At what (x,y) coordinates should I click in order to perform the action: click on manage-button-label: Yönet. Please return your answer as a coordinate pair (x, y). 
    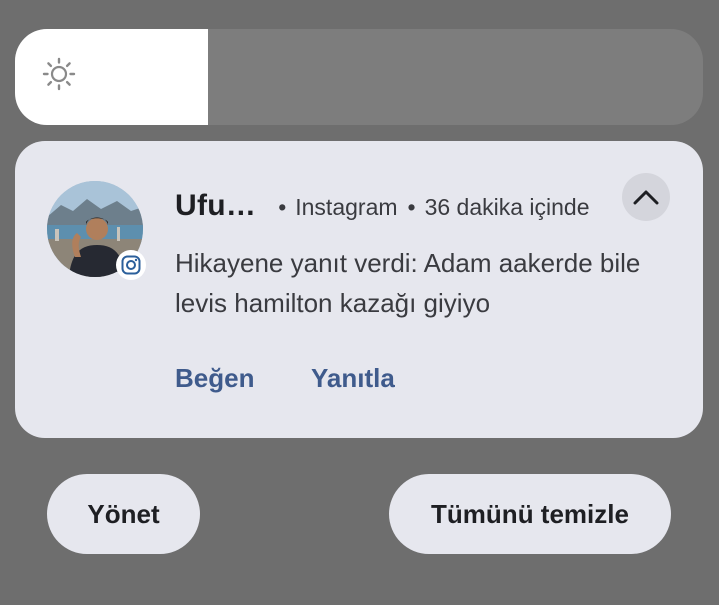
    Looking at the image, I should click on (123, 513).